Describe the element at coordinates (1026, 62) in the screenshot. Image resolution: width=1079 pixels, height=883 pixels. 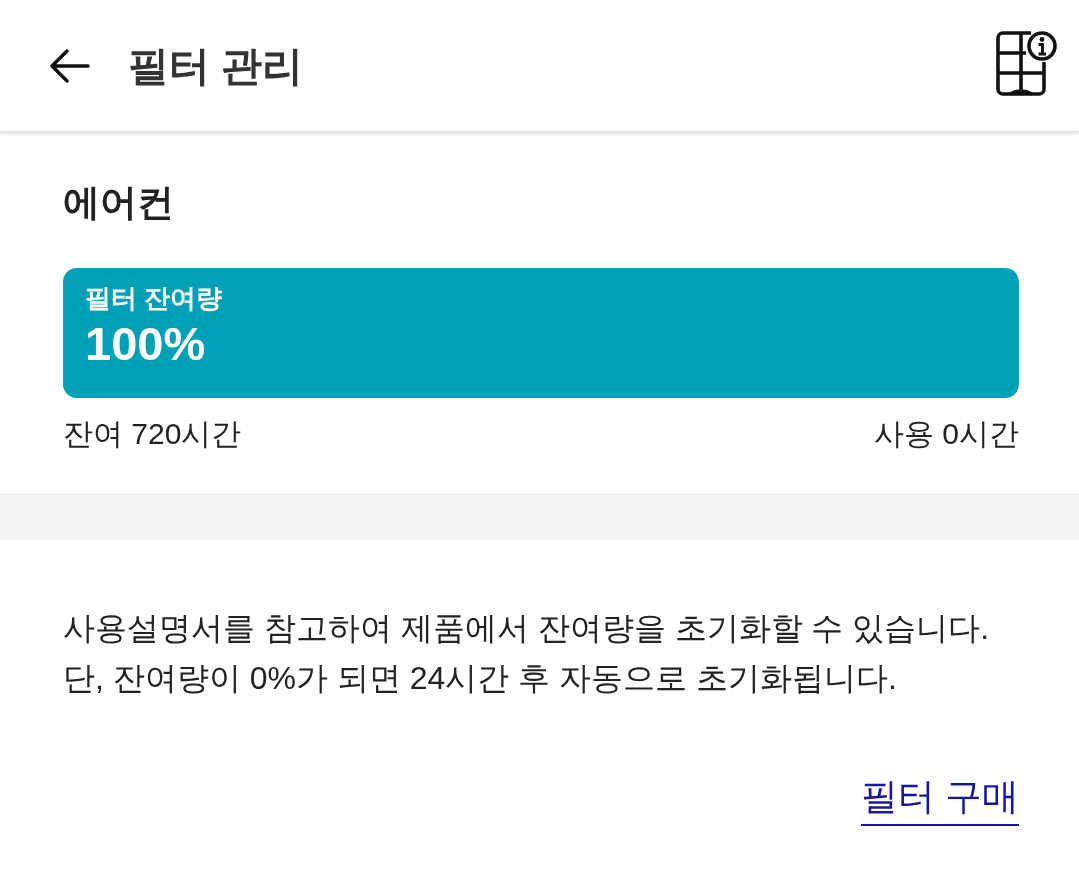
I see `grid-info-icon` at that location.